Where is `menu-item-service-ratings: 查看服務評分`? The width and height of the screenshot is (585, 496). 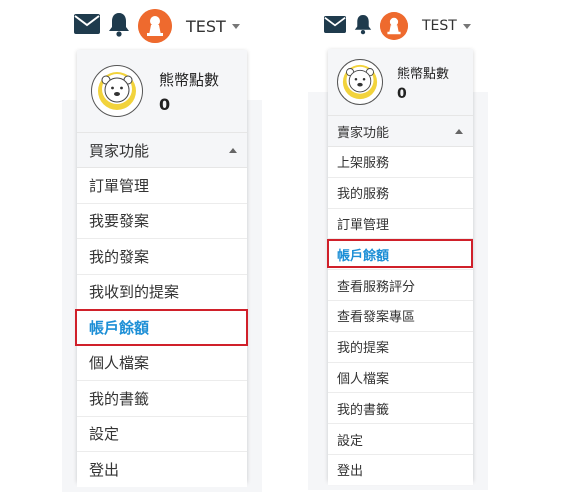
menu-item-service-ratings: 查看服務評分 is located at coordinates (400, 285).